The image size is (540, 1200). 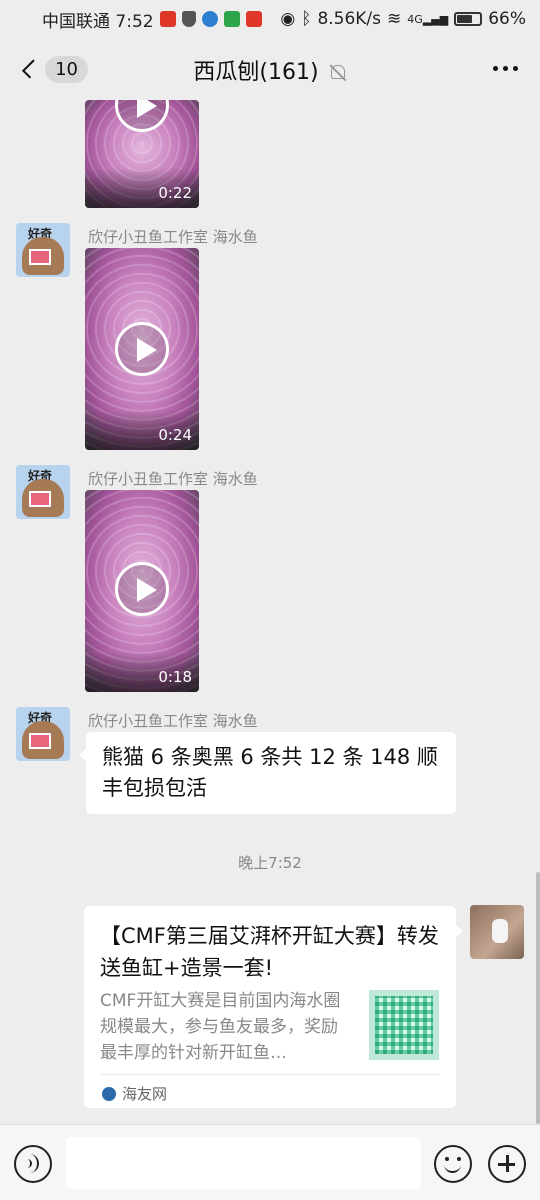 I want to click on video-message: 0:24, so click(x=142, y=349).